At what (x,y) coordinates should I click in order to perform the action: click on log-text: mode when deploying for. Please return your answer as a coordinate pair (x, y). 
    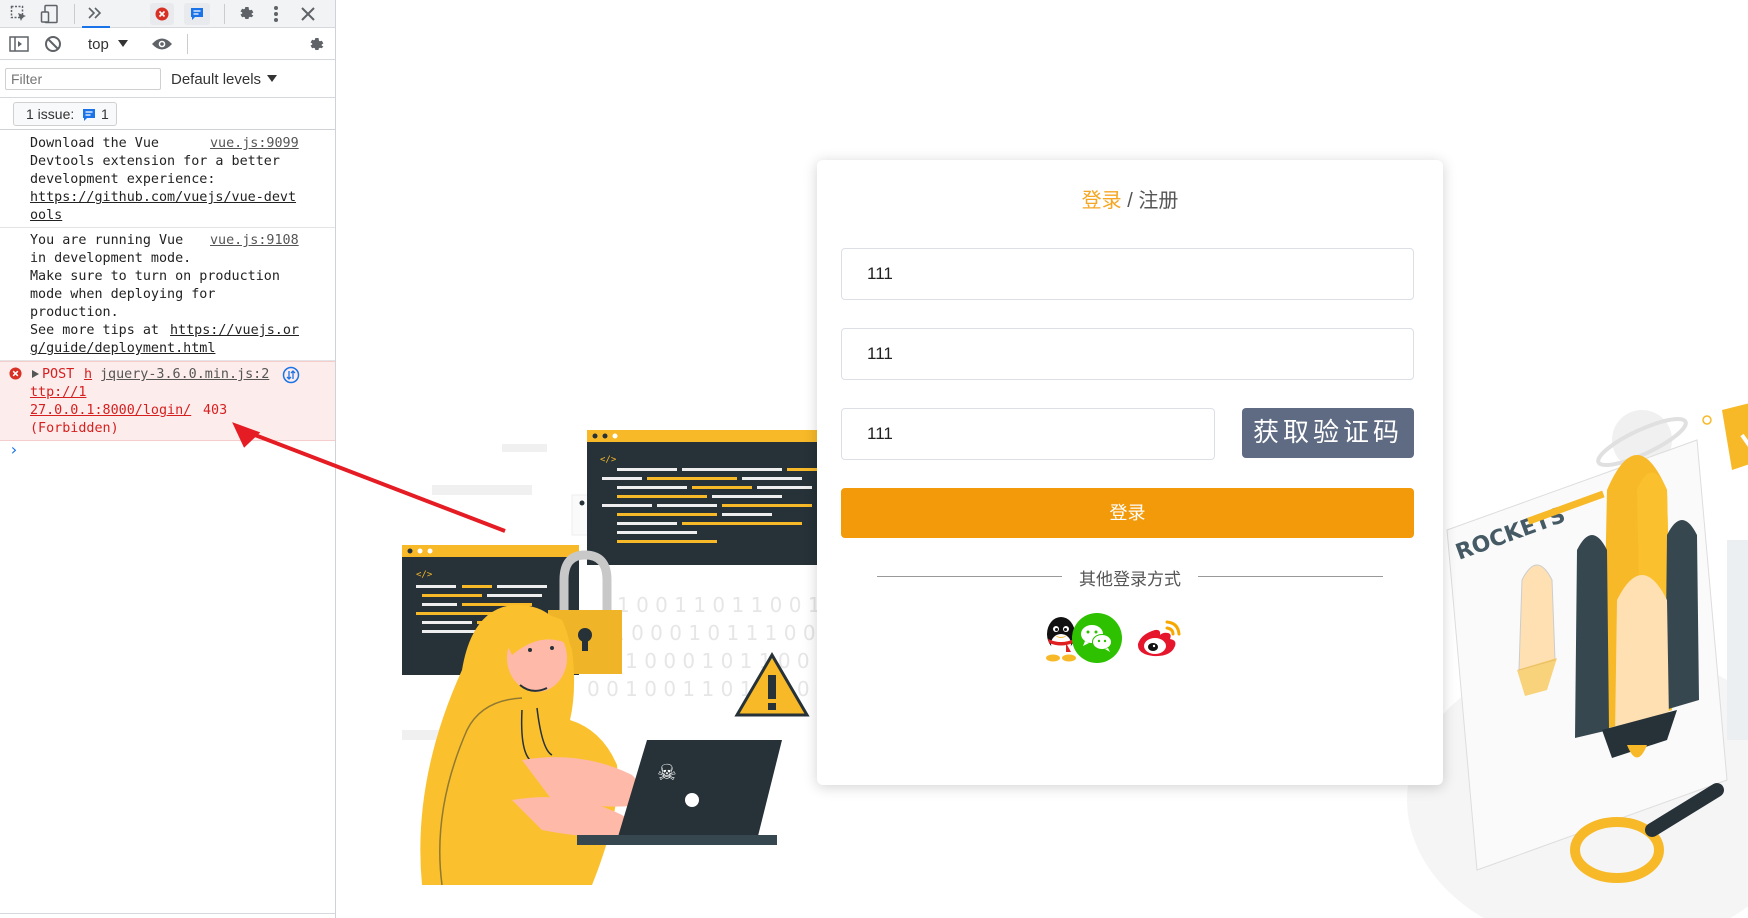
    Looking at the image, I should click on (123, 294).